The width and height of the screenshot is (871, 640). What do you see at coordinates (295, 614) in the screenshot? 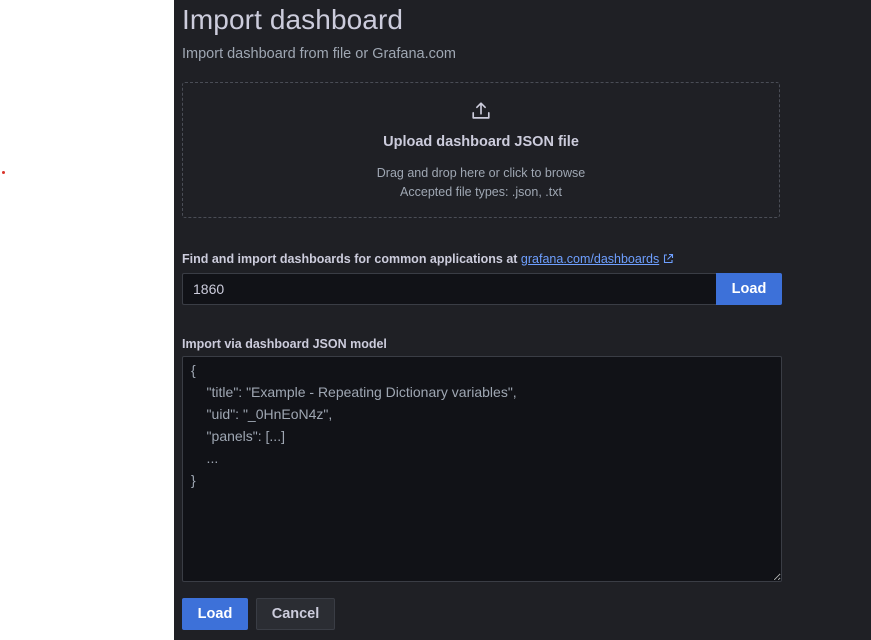
I see `cancel-button: Cancel` at bounding box center [295, 614].